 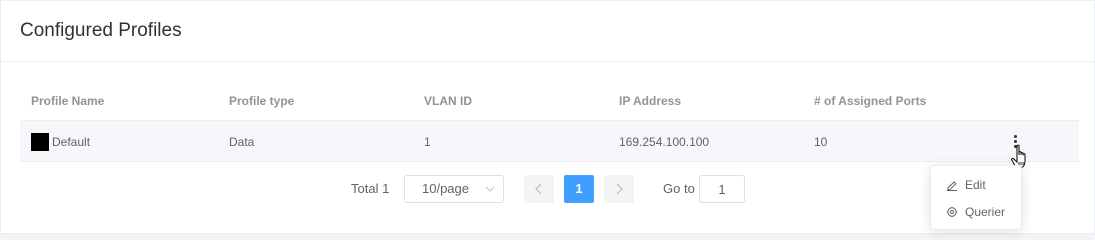 What do you see at coordinates (579, 189) in the screenshot?
I see `page-number-button: 1` at bounding box center [579, 189].